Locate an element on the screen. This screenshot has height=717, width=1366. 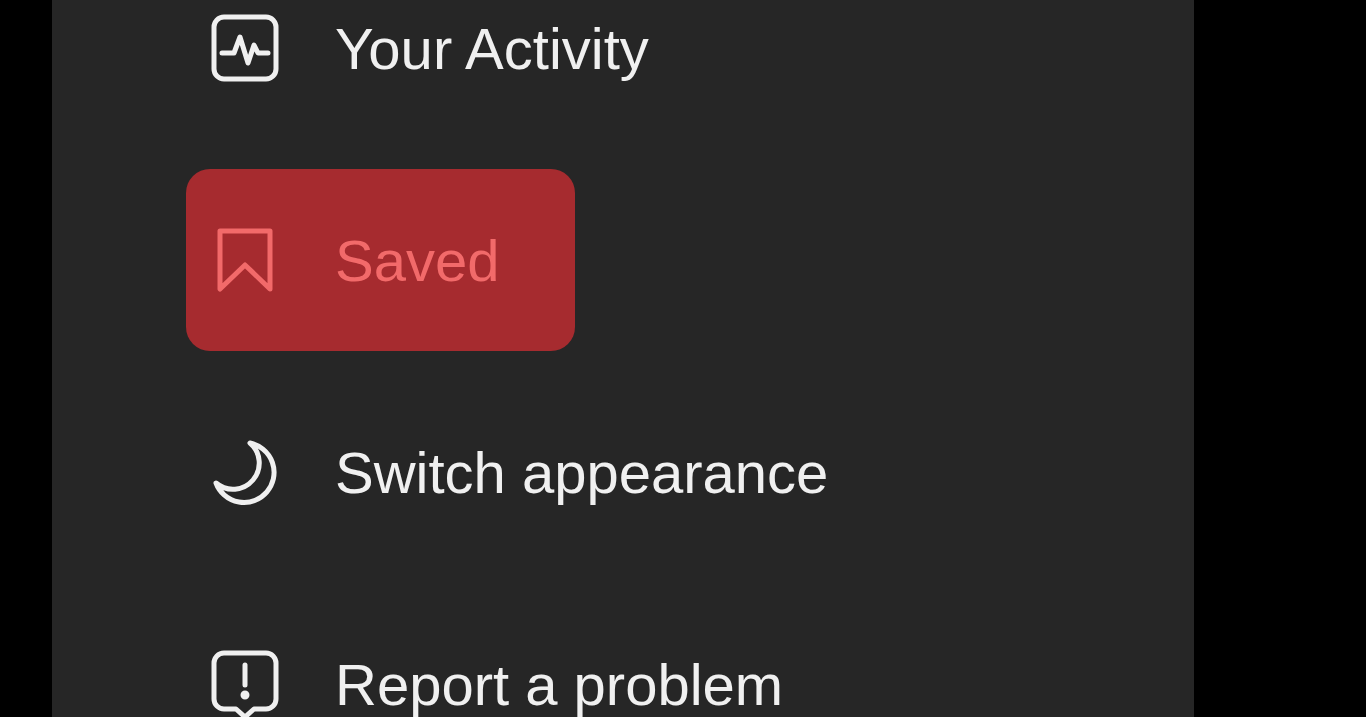
activity-icon is located at coordinates (245, 48).